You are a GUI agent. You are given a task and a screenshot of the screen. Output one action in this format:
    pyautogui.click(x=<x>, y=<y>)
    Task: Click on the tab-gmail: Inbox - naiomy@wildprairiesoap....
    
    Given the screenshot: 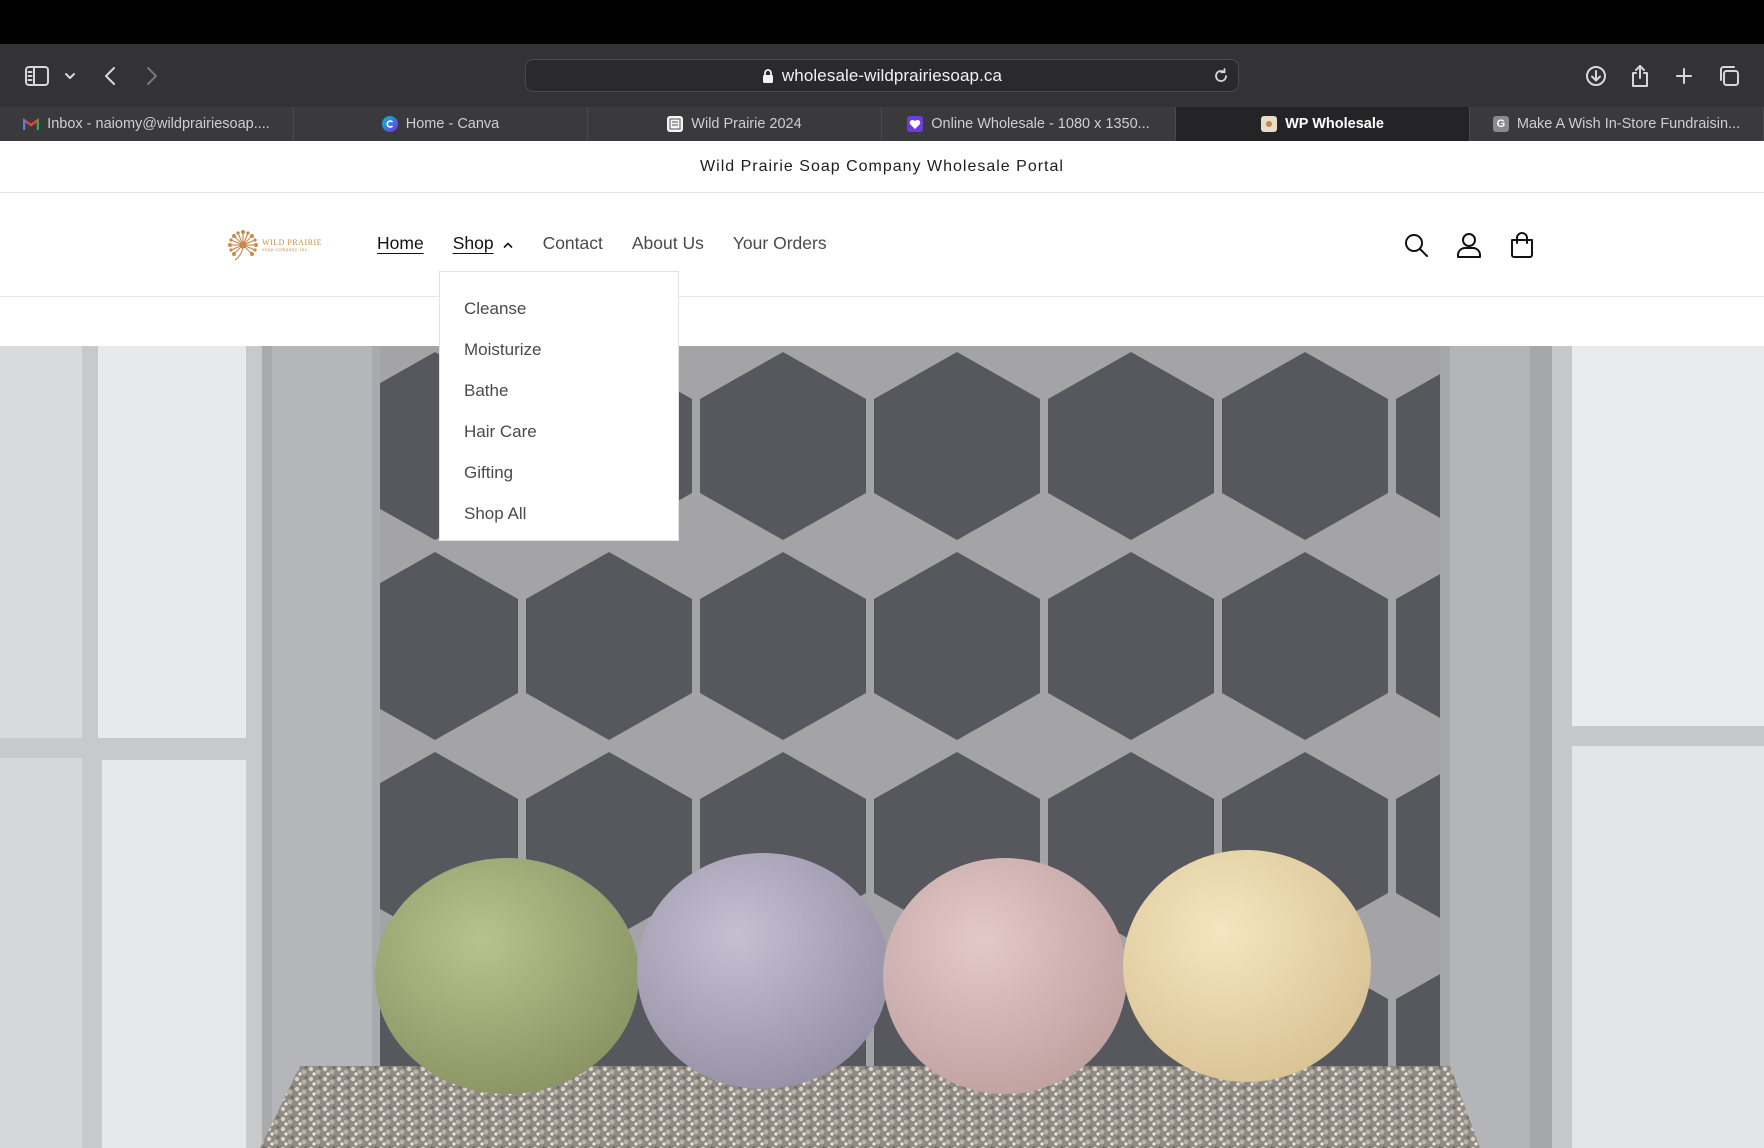 What is the action you would take?
    pyautogui.click(x=147, y=124)
    